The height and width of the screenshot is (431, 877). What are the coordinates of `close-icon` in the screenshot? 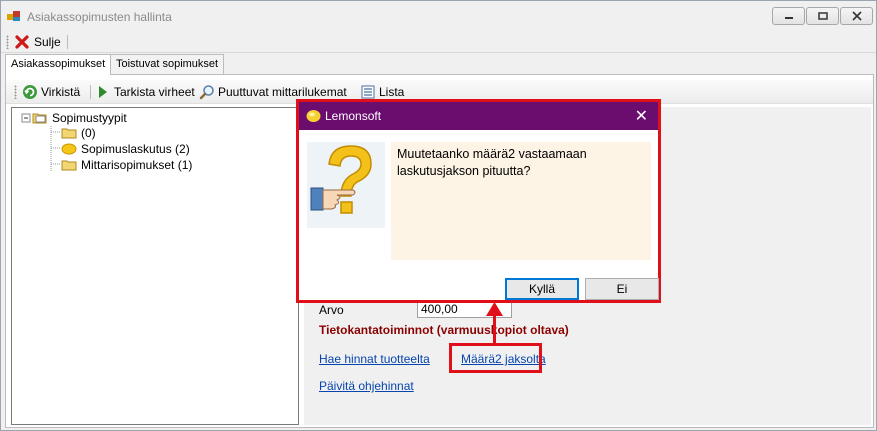 It's located at (856, 16).